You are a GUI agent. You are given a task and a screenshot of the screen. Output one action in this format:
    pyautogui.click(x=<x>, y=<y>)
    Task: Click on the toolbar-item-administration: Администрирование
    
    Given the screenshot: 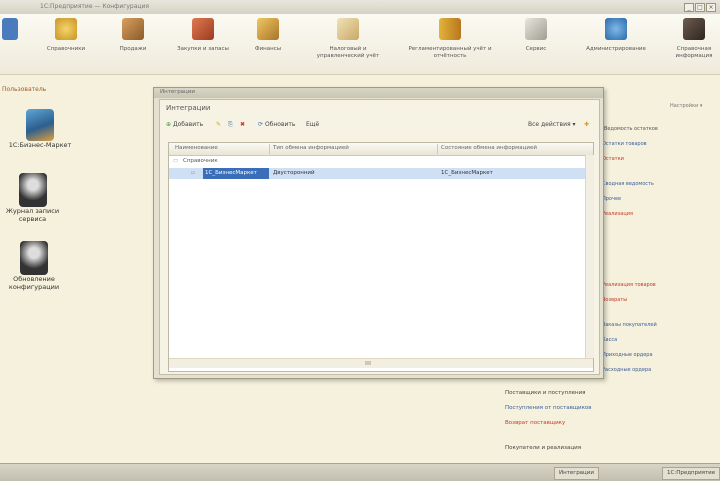 What is the action you would take?
    pyautogui.click(x=616, y=35)
    